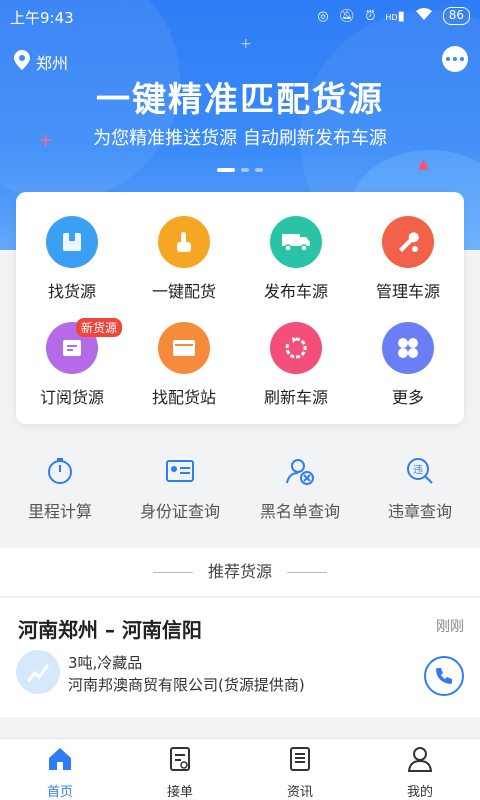  Describe the element at coordinates (22, 62) in the screenshot. I see `location-pin-icon` at that location.